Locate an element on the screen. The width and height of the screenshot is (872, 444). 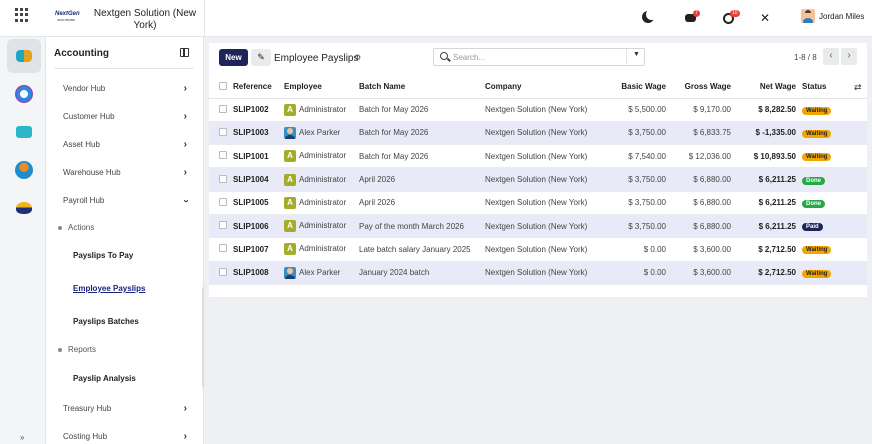
company-logo-subtext: SOLUTIONS is located at coordinates (66, 20).